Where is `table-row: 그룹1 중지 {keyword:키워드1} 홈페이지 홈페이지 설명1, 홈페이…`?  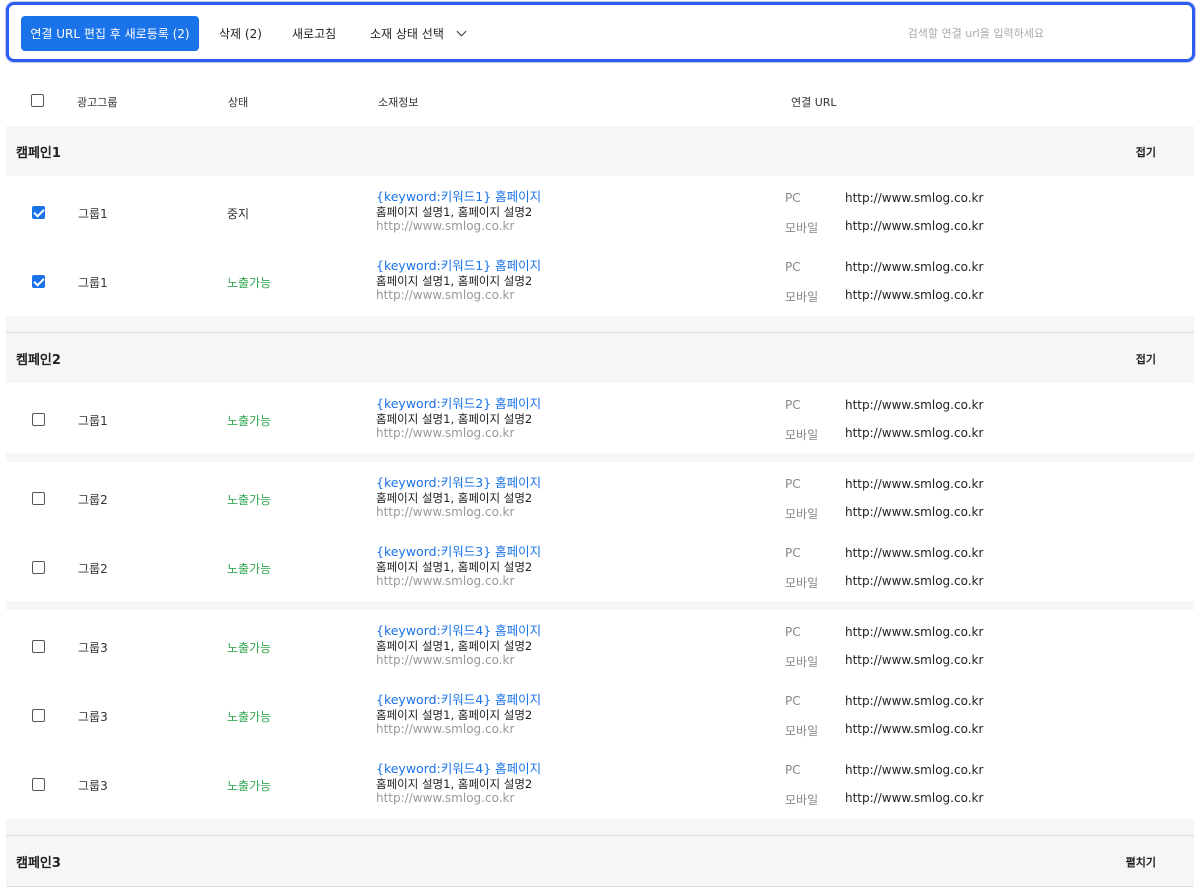
table-row: 그룹1 중지 {keyword:키워드1} 홈페이지 홈페이지 설명1, 홈페이… is located at coordinates (600, 211).